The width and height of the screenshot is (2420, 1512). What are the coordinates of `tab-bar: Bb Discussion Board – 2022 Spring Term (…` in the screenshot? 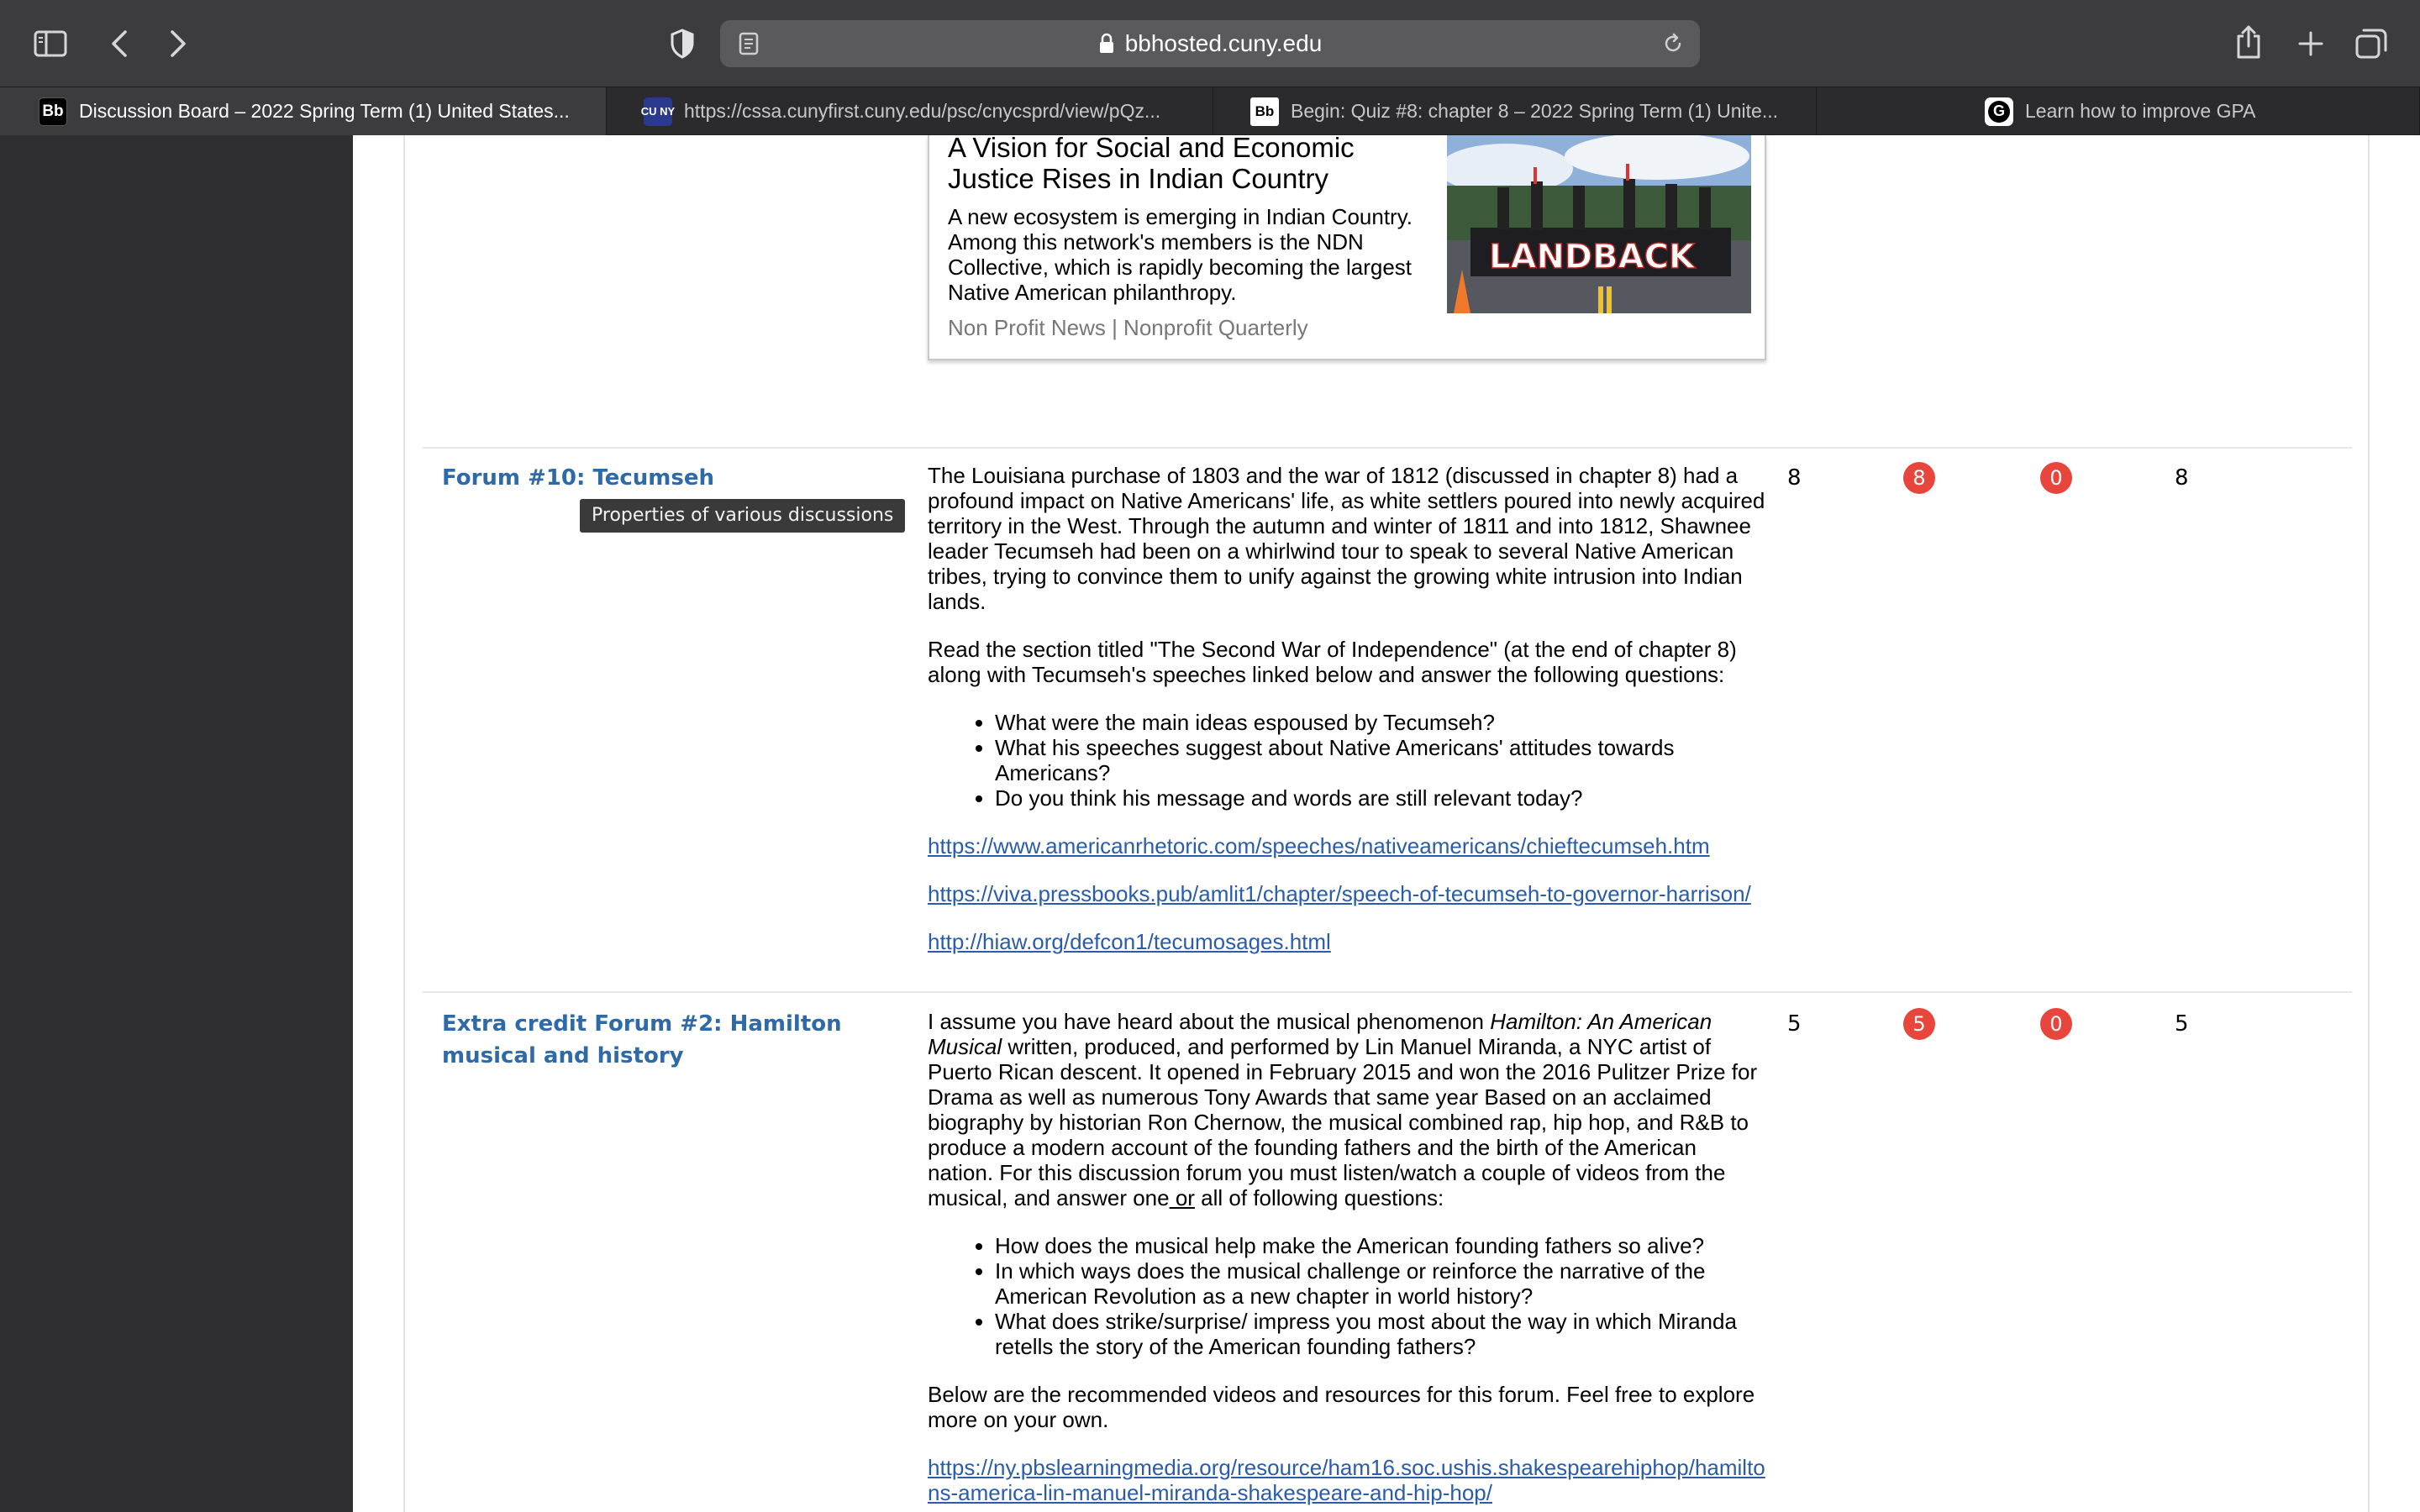 It's located at (1210, 111).